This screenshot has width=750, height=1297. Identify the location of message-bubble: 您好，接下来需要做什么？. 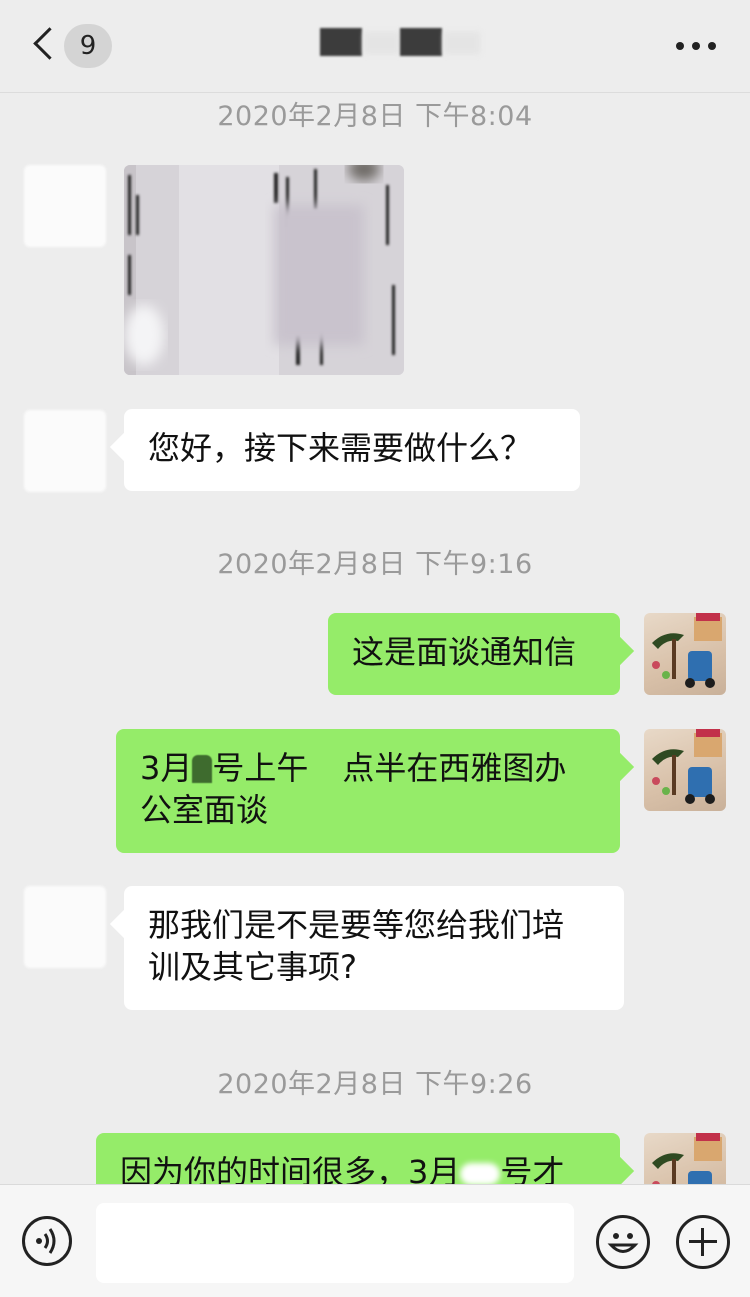
(352, 450).